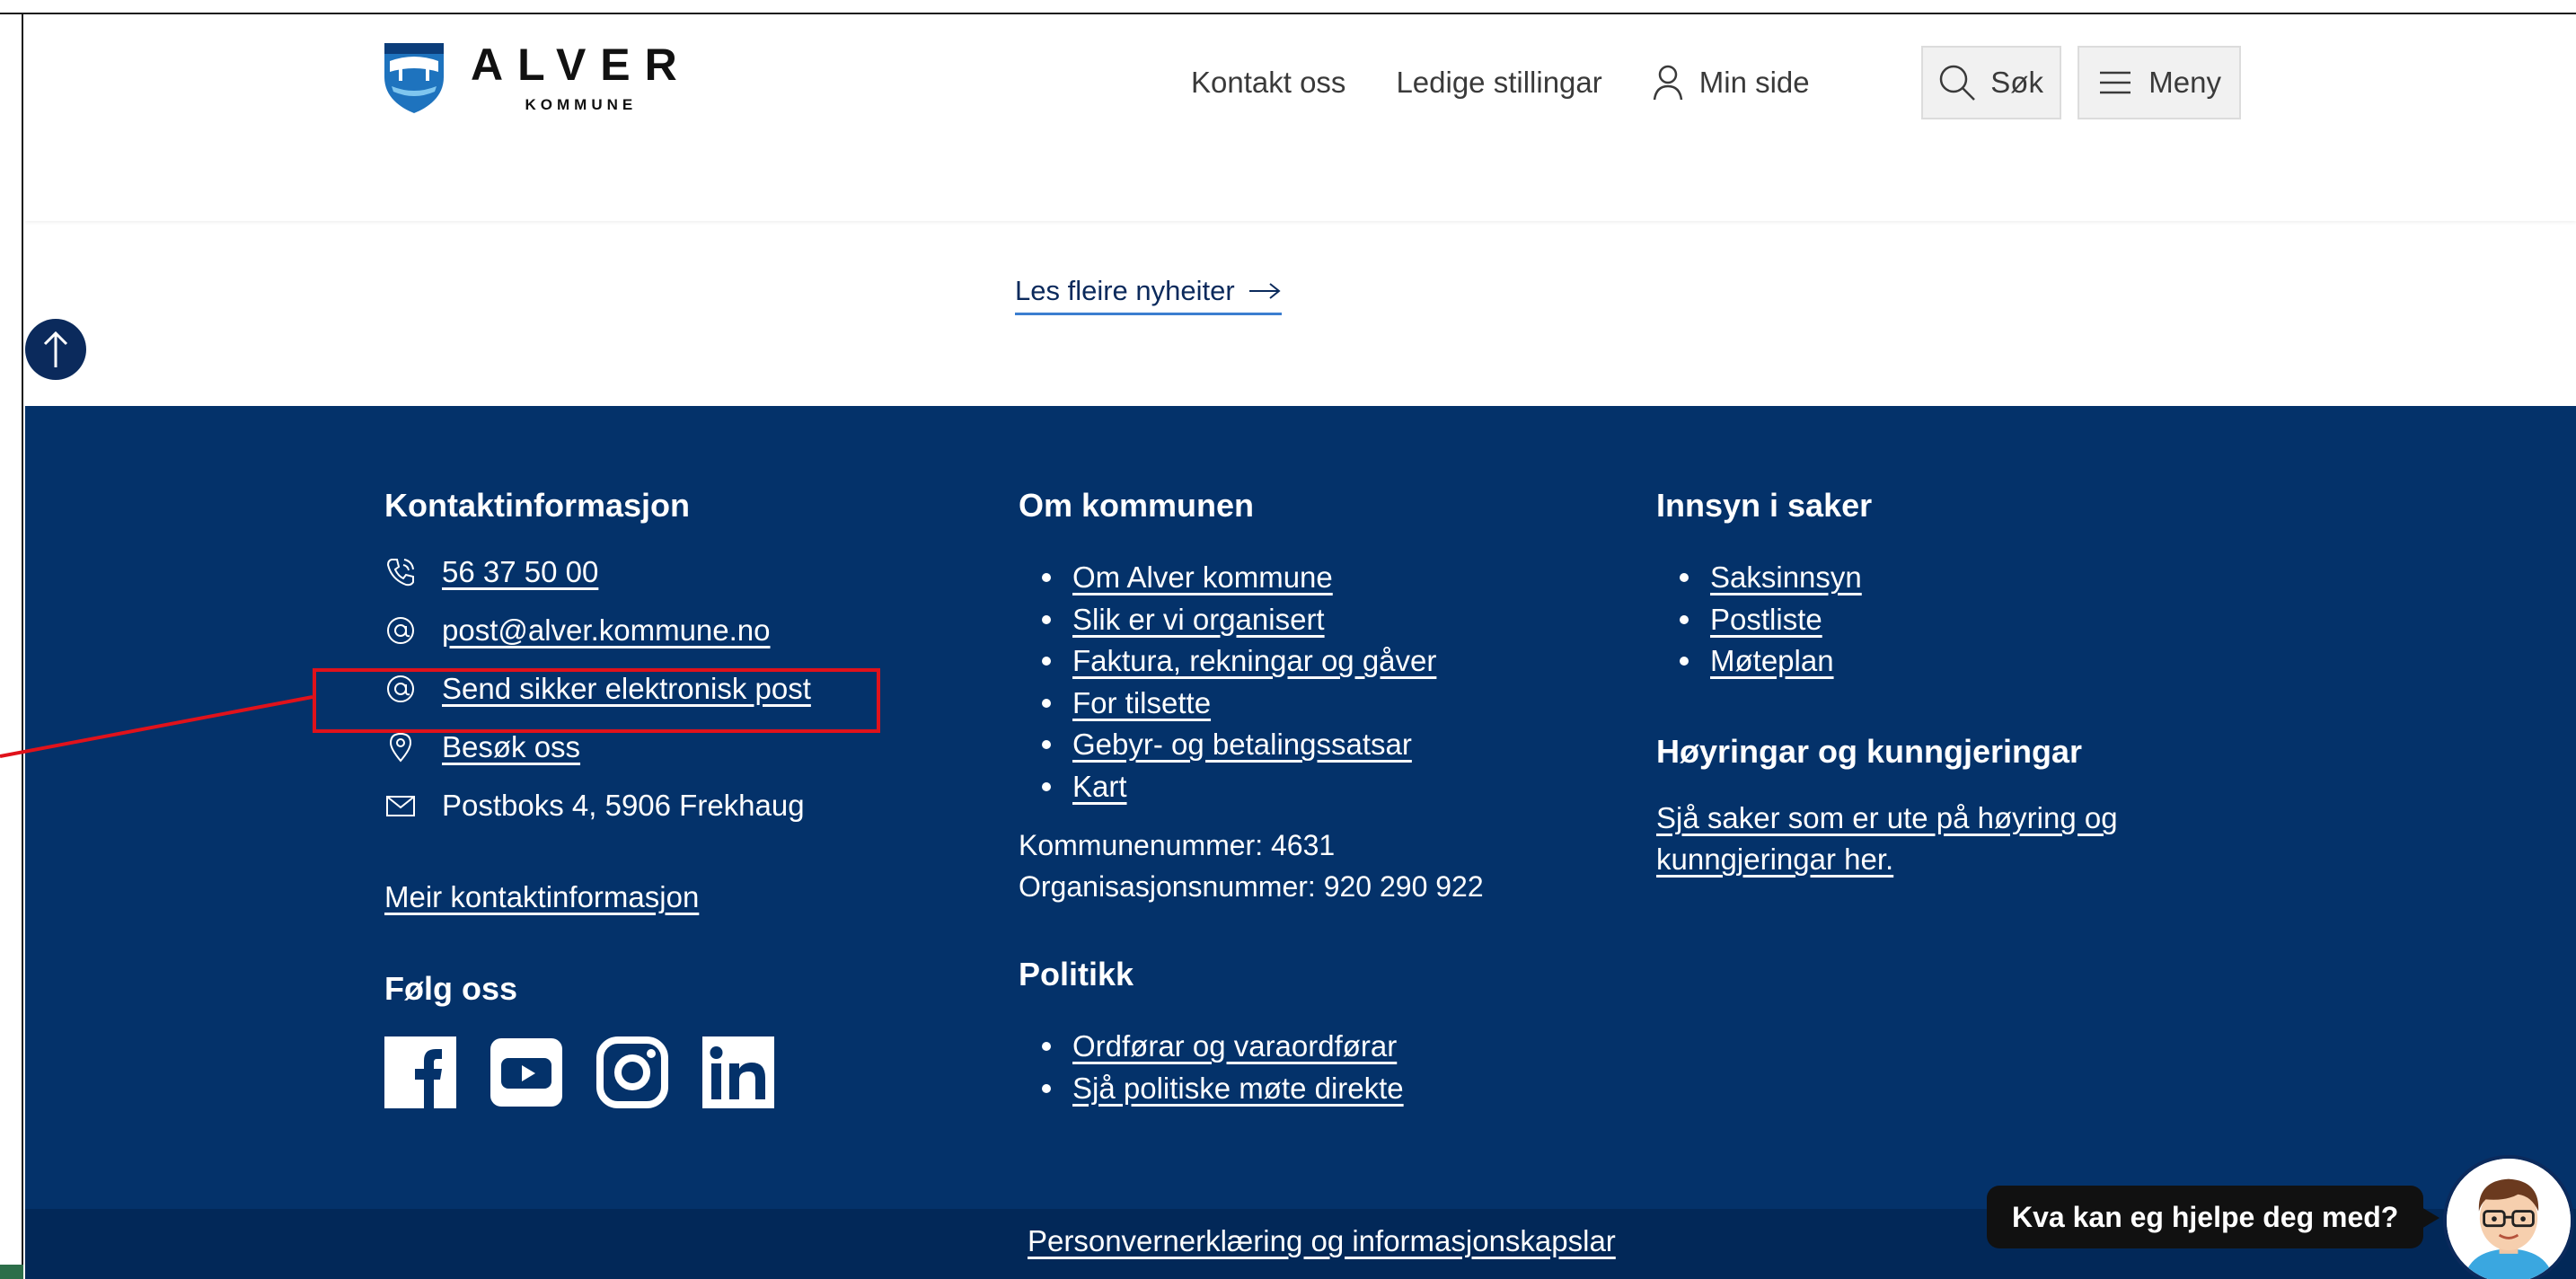  Describe the element at coordinates (1766, 620) in the screenshot. I see `postliste-link: Postliste` at that location.